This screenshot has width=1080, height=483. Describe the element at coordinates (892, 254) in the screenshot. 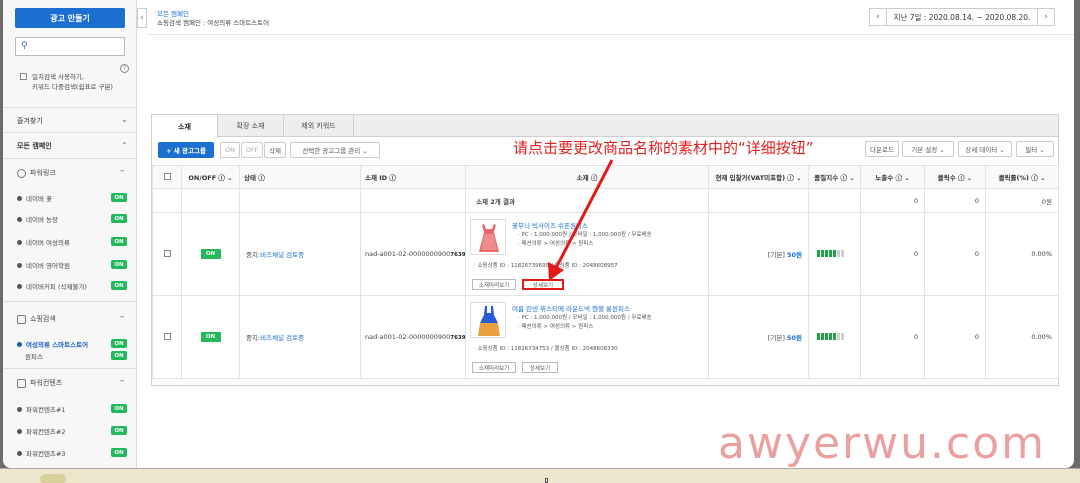

I see `impressions-cell: 0` at that location.